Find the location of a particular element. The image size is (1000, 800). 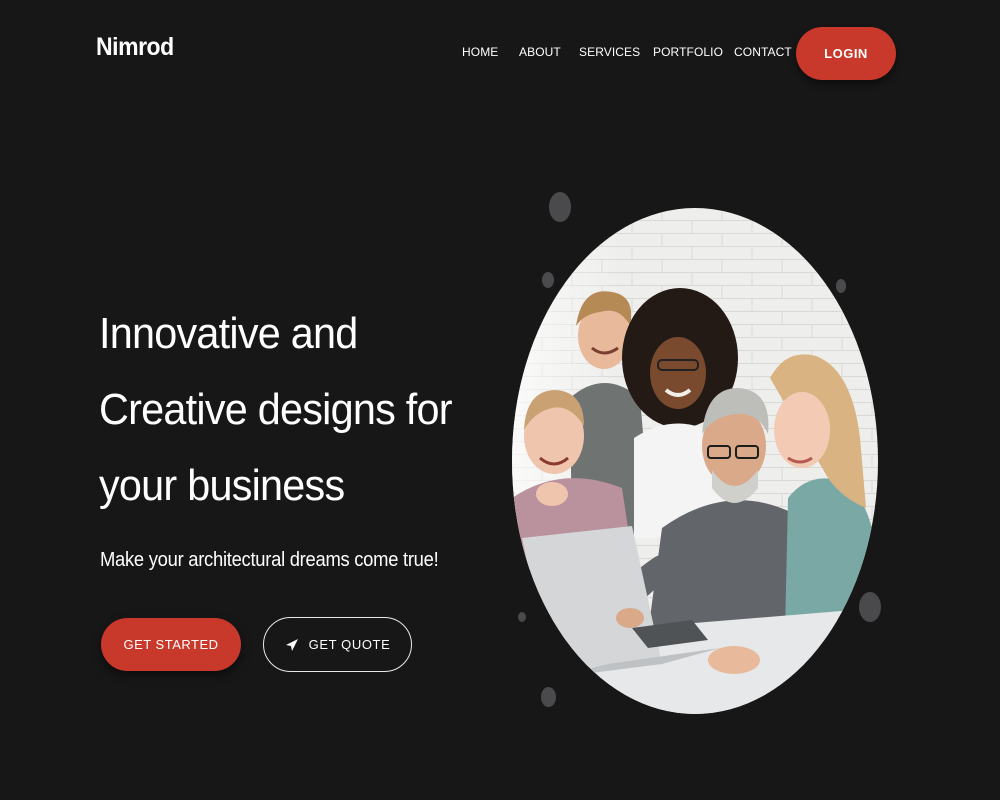

brand-logo: Nimrod is located at coordinates (135, 47).